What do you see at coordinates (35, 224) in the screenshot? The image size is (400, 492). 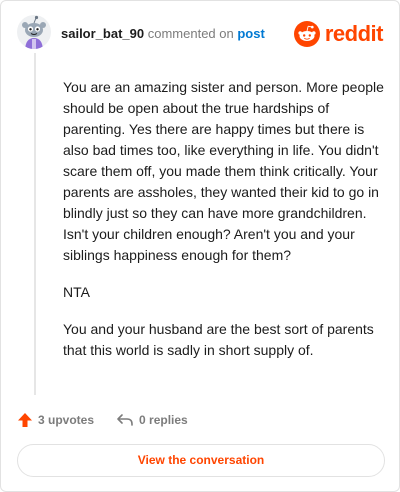 I see `thread-line` at bounding box center [35, 224].